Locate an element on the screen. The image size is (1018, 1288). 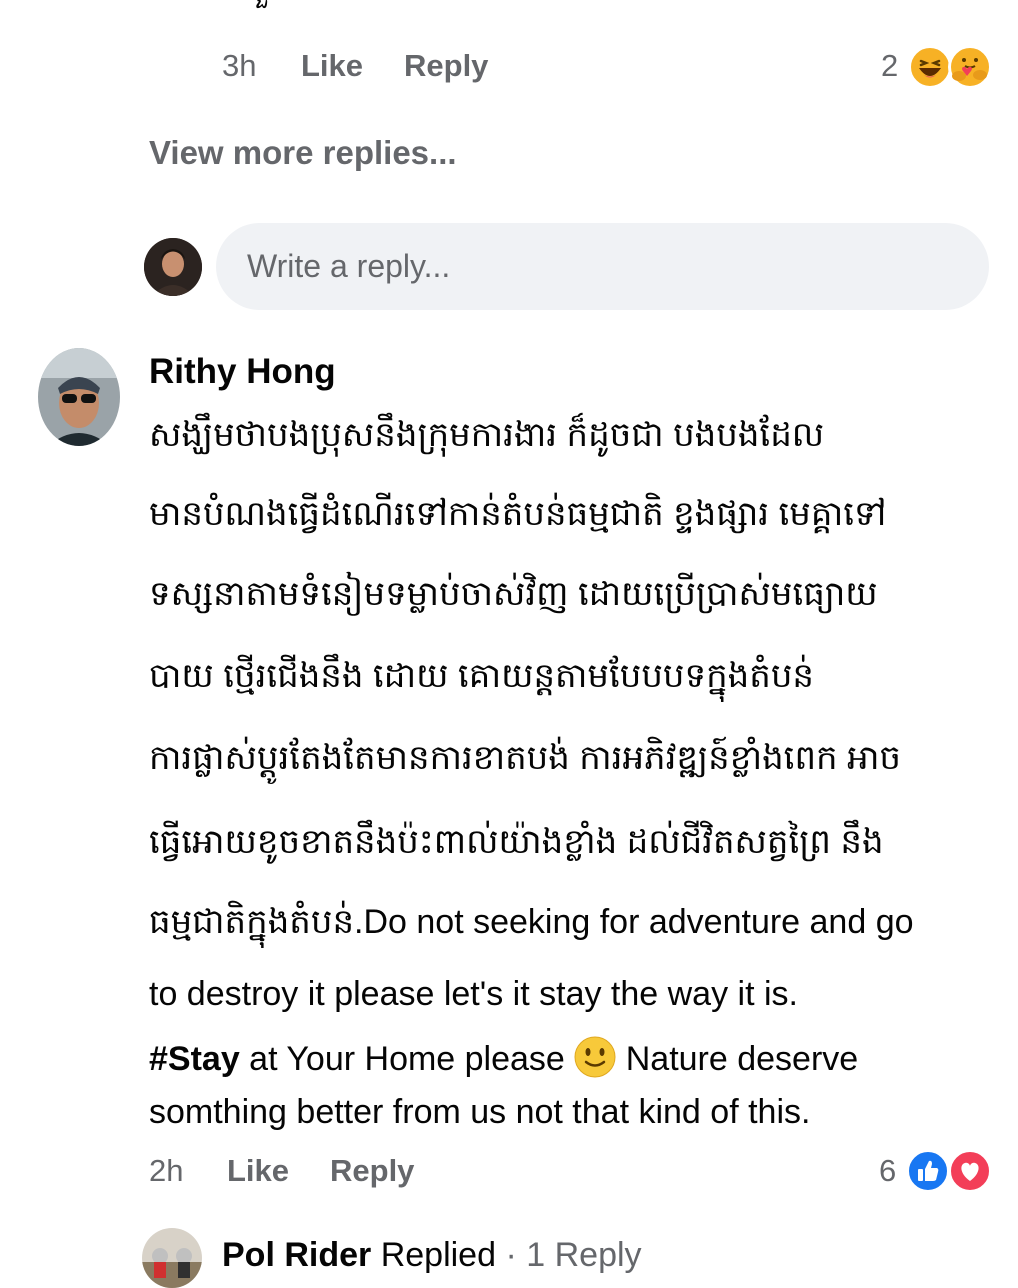
like-icon is located at coordinates (928, 1171).